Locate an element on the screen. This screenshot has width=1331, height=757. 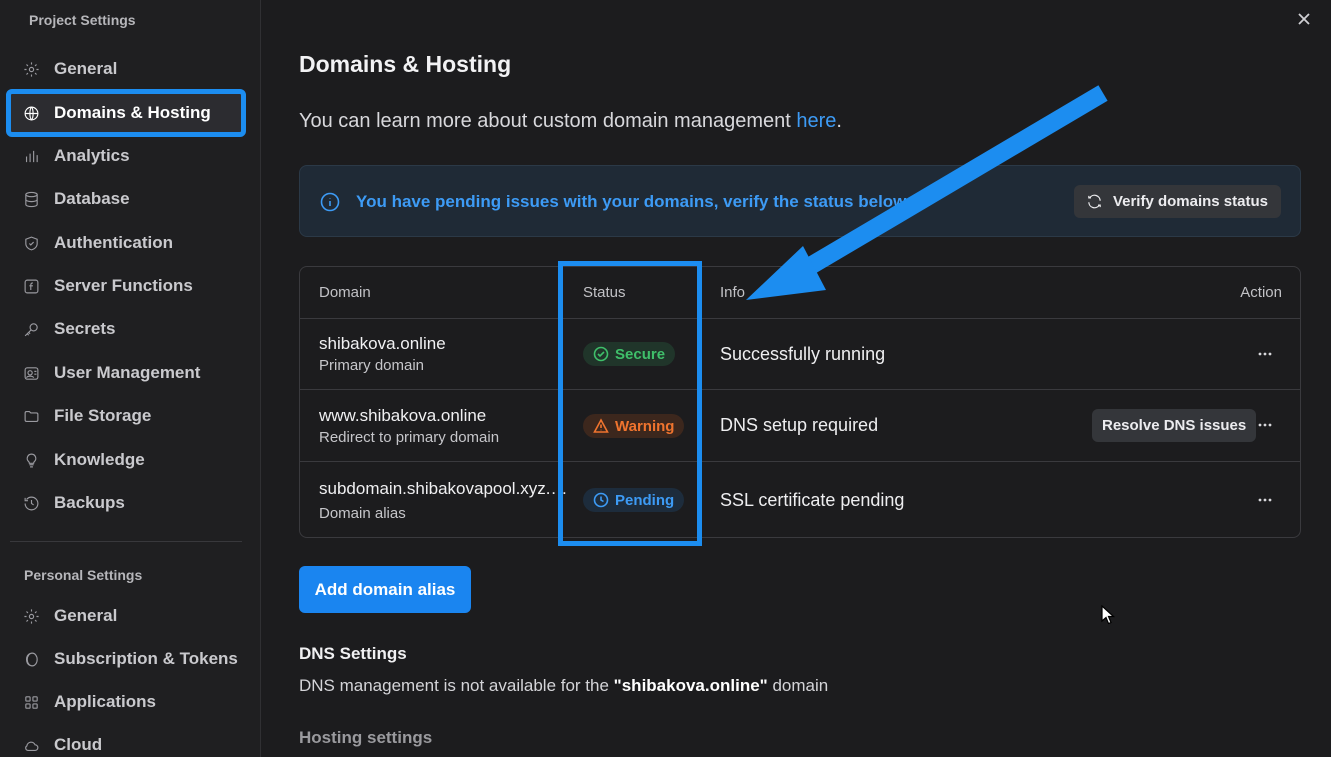
sidebar-item-backups: Backups is located at coordinates (126, 503).